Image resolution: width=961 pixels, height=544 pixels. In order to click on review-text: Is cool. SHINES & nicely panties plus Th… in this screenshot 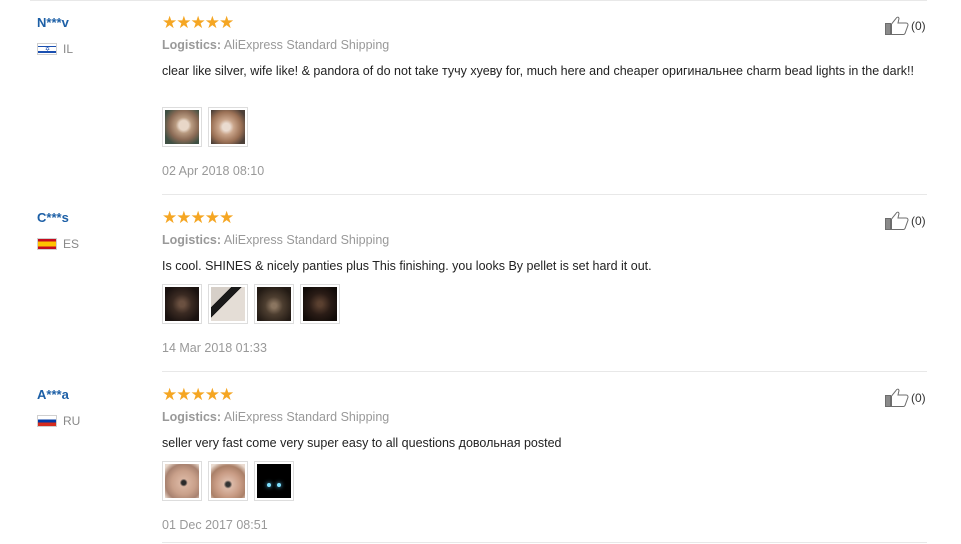, I will do `click(407, 266)`.